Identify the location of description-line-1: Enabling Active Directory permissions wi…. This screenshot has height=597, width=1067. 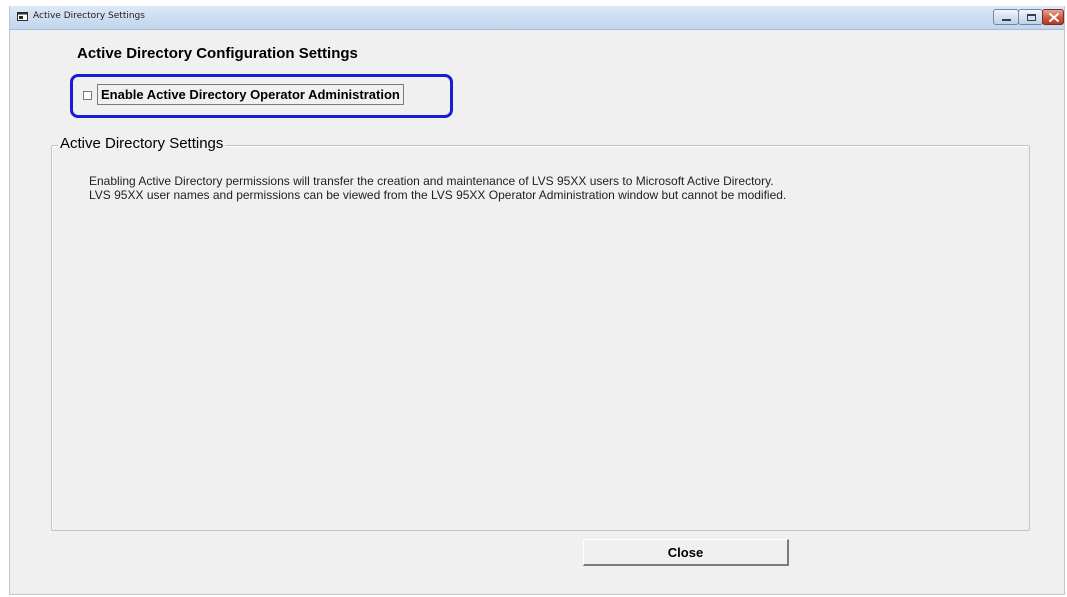
(431, 181).